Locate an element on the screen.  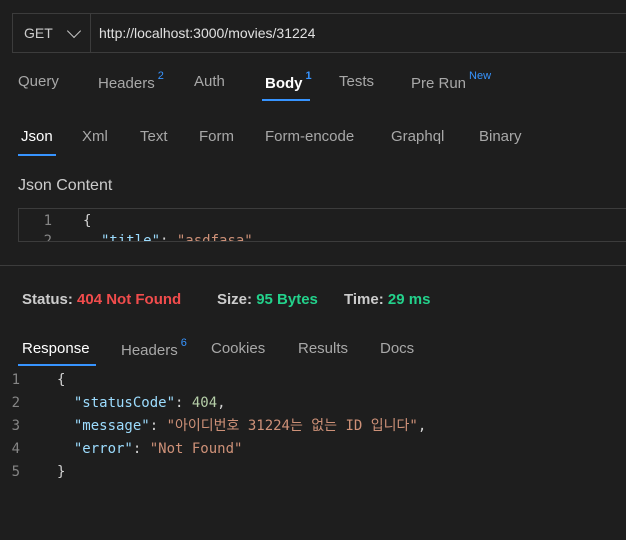
response-open-brace: { is located at coordinates (61, 380).